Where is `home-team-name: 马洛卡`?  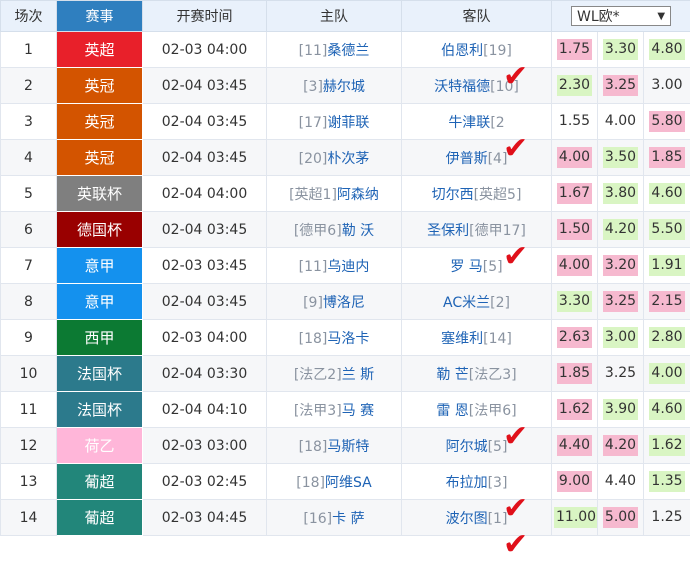 home-team-name: 马洛卡 is located at coordinates (348, 339).